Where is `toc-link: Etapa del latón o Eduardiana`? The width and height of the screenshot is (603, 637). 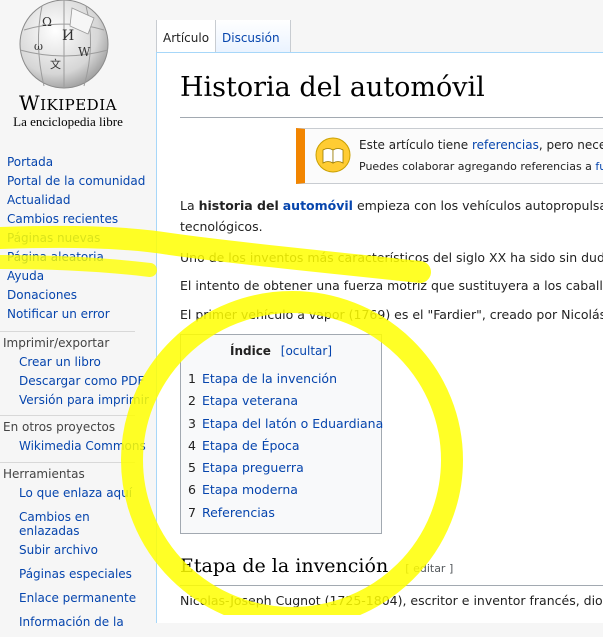 toc-link: Etapa del latón o Eduardiana is located at coordinates (292, 423).